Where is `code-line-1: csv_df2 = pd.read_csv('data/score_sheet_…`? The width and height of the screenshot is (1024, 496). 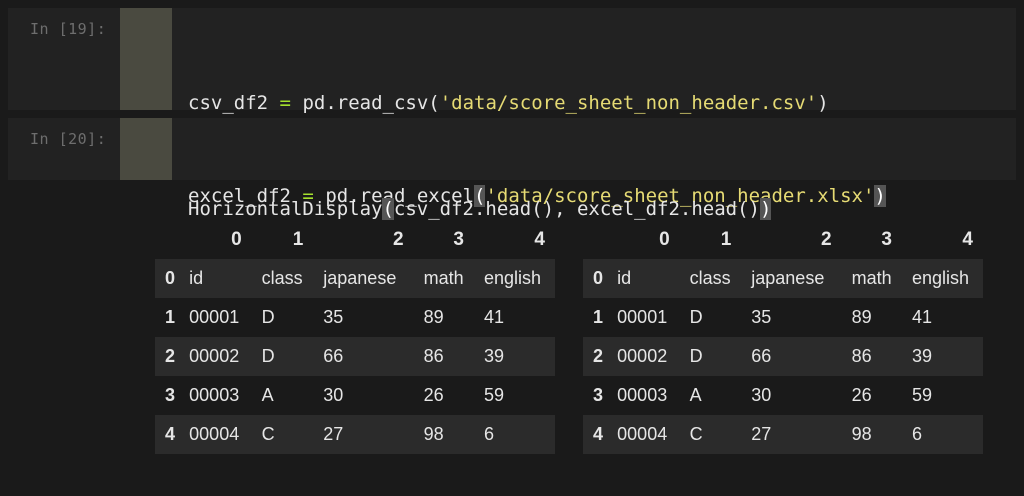 code-line-1: csv_df2 = pd.read_csv('data/score_sheet_… is located at coordinates (508, 103).